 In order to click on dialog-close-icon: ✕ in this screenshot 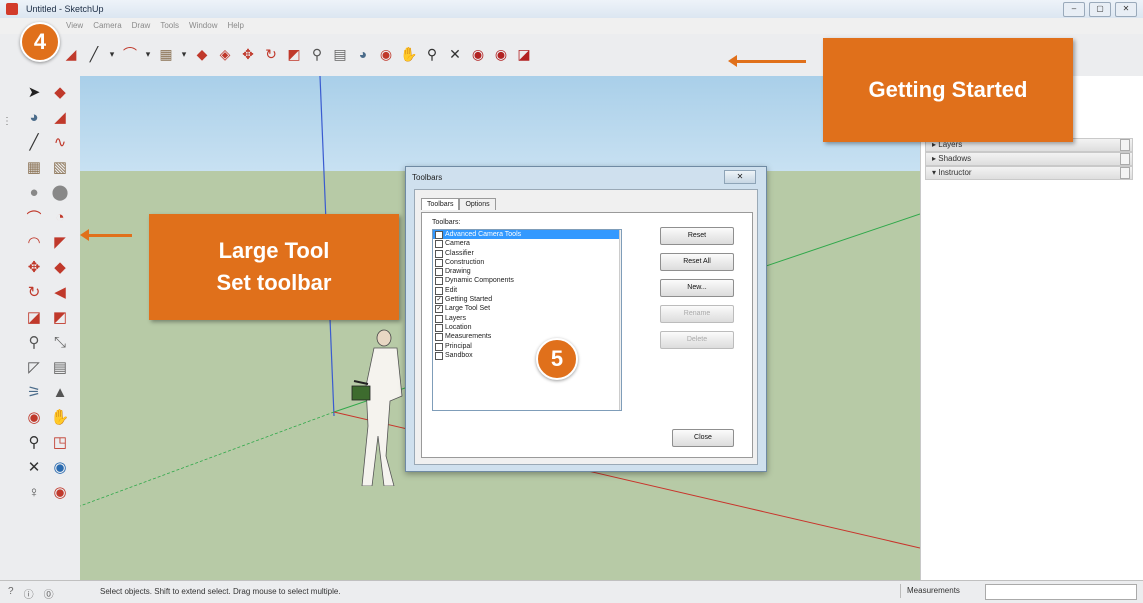, I will do `click(740, 177)`.